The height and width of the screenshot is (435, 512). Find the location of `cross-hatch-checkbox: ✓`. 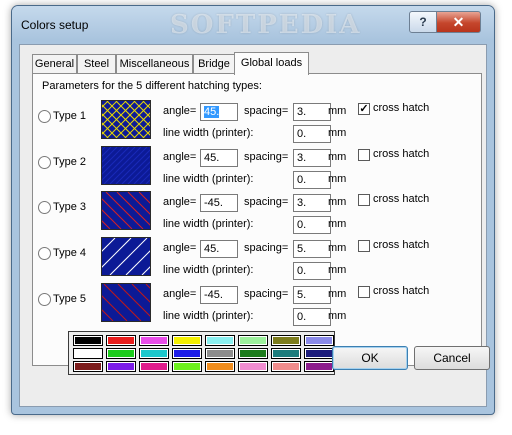

cross-hatch-checkbox: ✓ is located at coordinates (364, 109).